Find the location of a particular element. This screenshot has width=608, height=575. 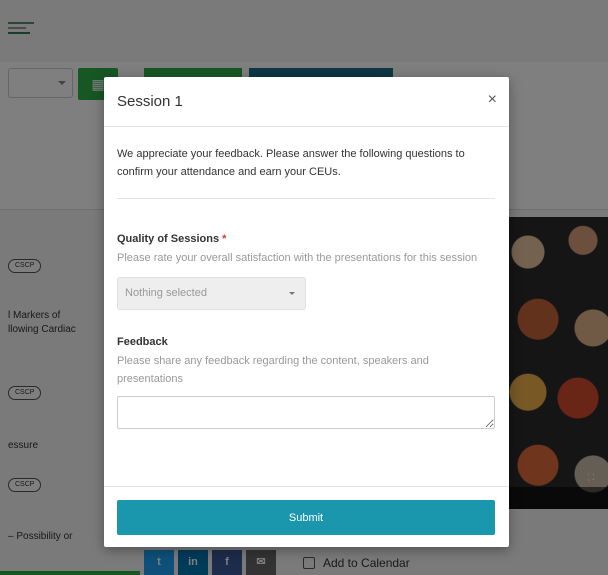

quality-label-text: Quality of Sessions is located at coordinates (168, 239).